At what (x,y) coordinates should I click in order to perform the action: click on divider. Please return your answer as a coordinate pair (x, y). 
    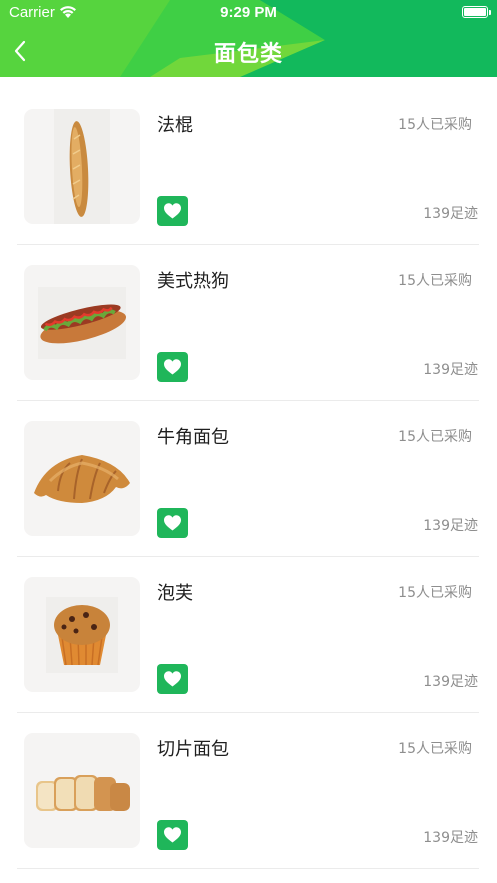
    Looking at the image, I should click on (248, 868).